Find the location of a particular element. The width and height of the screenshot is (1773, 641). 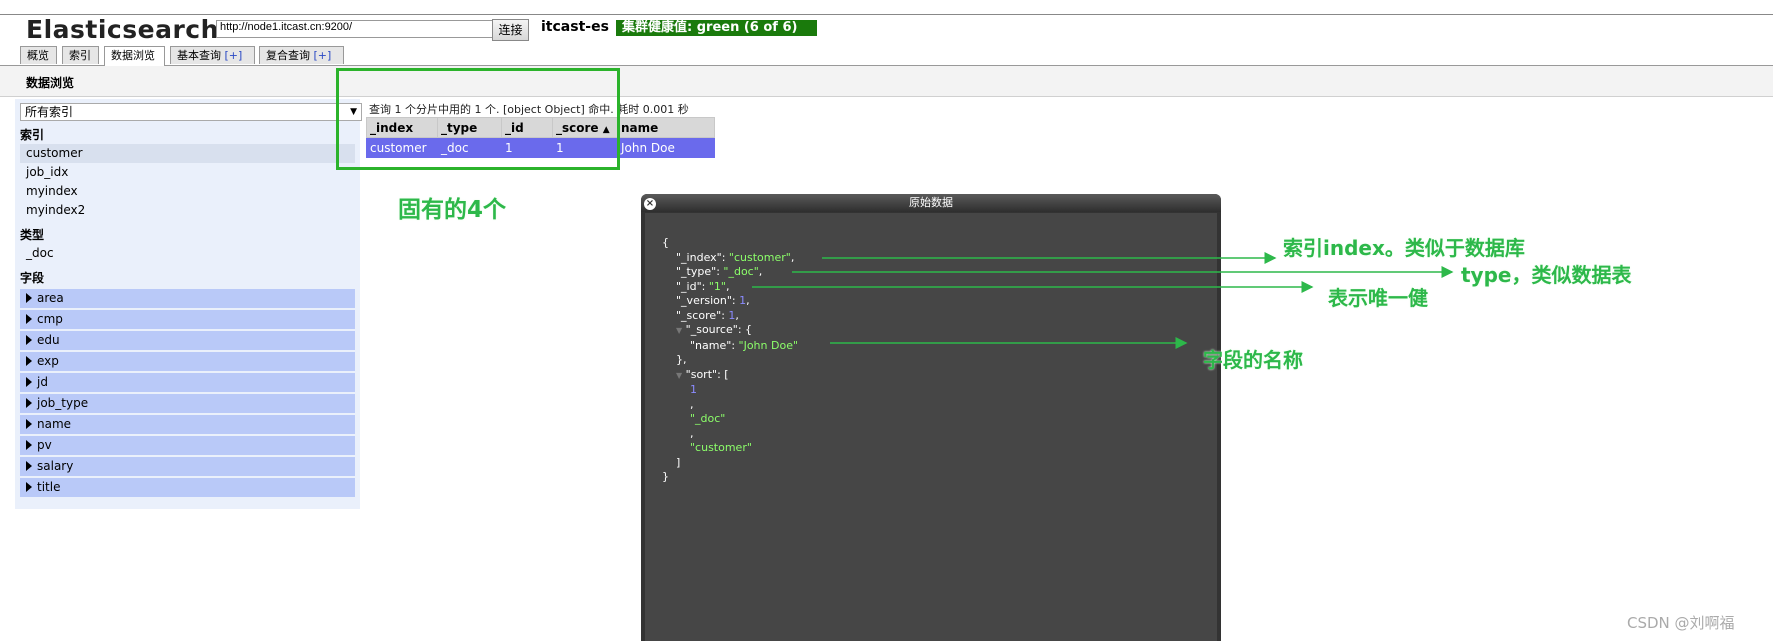

annotation-arrows is located at coordinates (1103, 300).